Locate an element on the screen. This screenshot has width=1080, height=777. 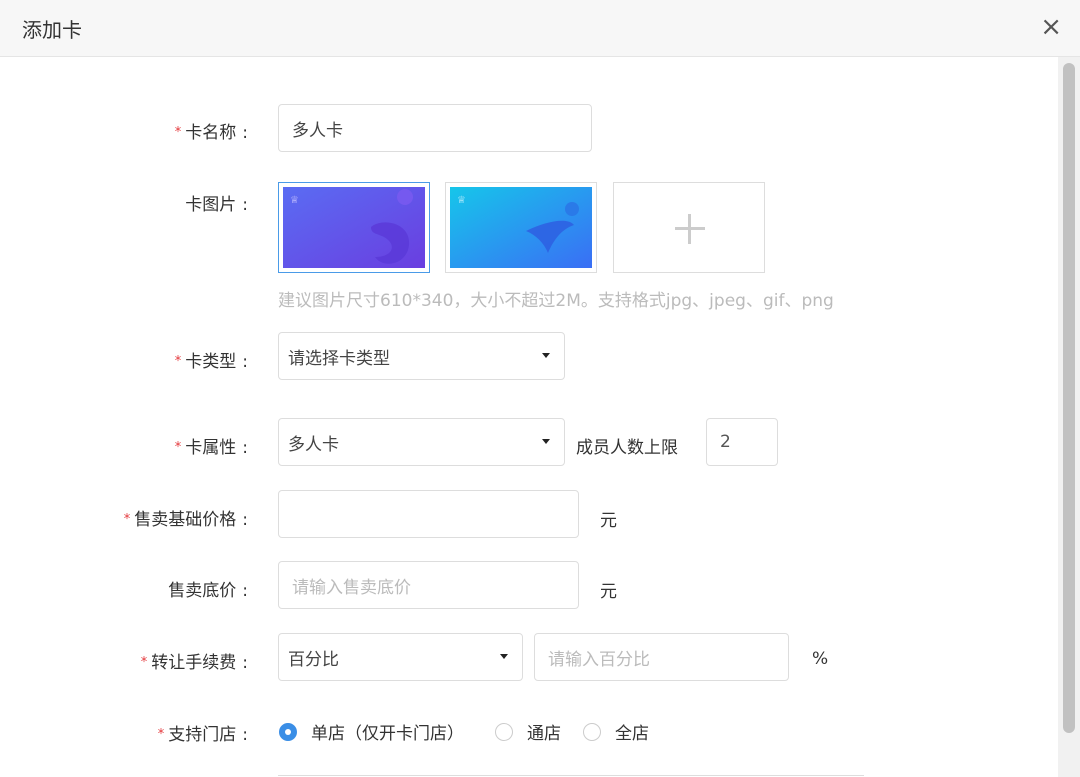
card-type-select: 请选择卡类型 is located at coordinates (421, 356).